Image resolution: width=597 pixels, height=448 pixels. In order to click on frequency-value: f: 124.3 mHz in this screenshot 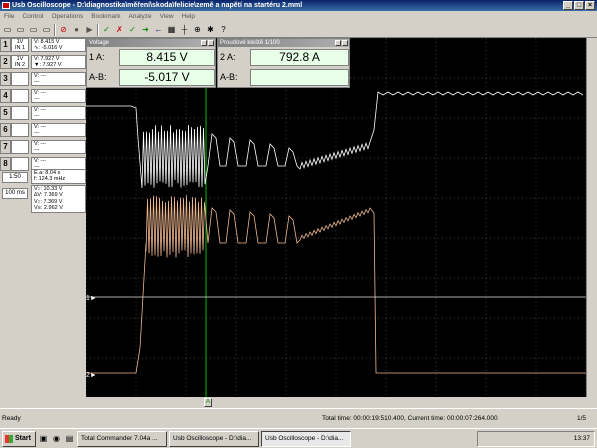, I will do `click(59, 179)`.